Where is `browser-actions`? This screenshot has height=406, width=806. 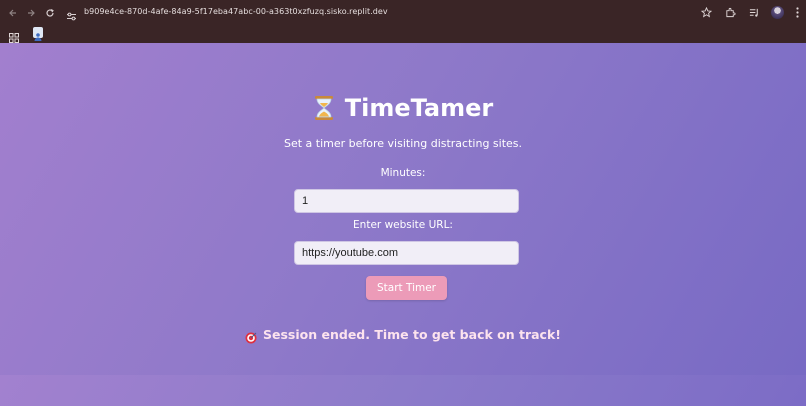
browser-actions is located at coordinates (749, 12).